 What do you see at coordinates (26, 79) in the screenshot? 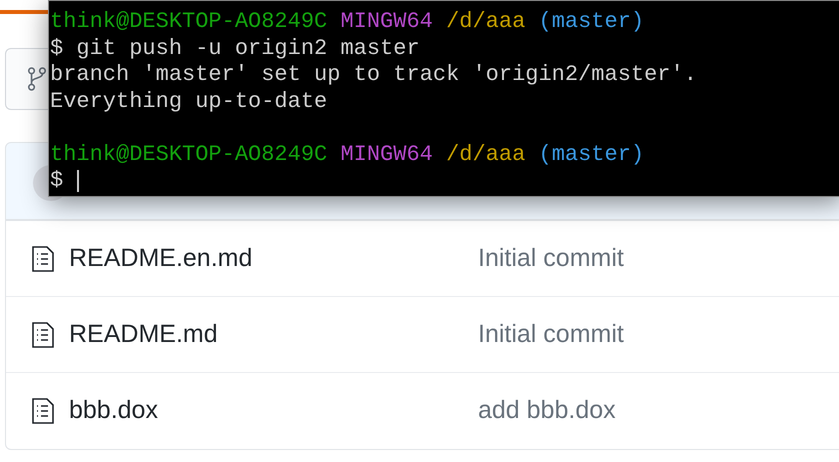
I see `branch-button` at bounding box center [26, 79].